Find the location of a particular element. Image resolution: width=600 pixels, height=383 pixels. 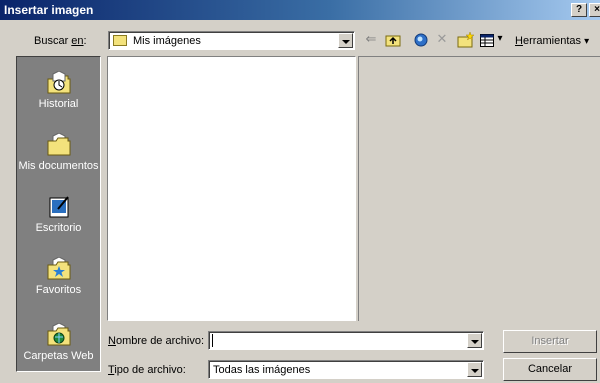

file-name-chevron-down-icon is located at coordinates (474, 340).